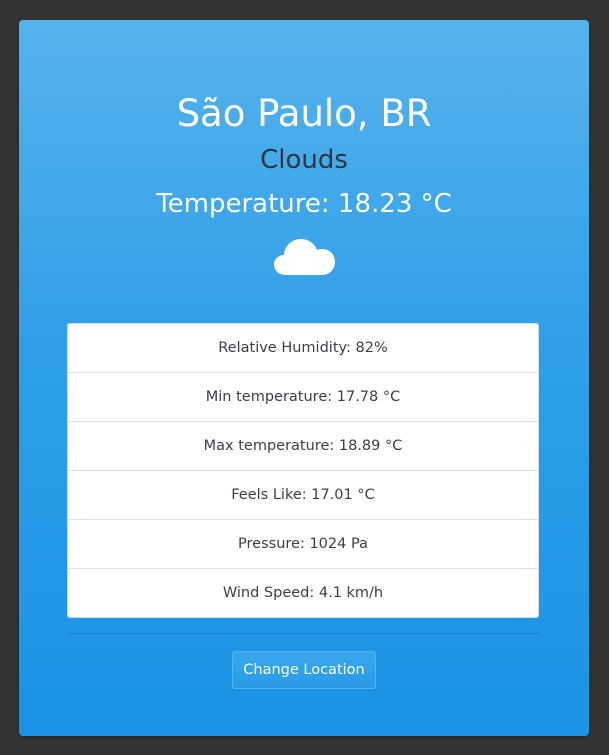 This screenshot has height=755, width=609. I want to click on temperature: Temperature: 18.23 °C, so click(304, 204).